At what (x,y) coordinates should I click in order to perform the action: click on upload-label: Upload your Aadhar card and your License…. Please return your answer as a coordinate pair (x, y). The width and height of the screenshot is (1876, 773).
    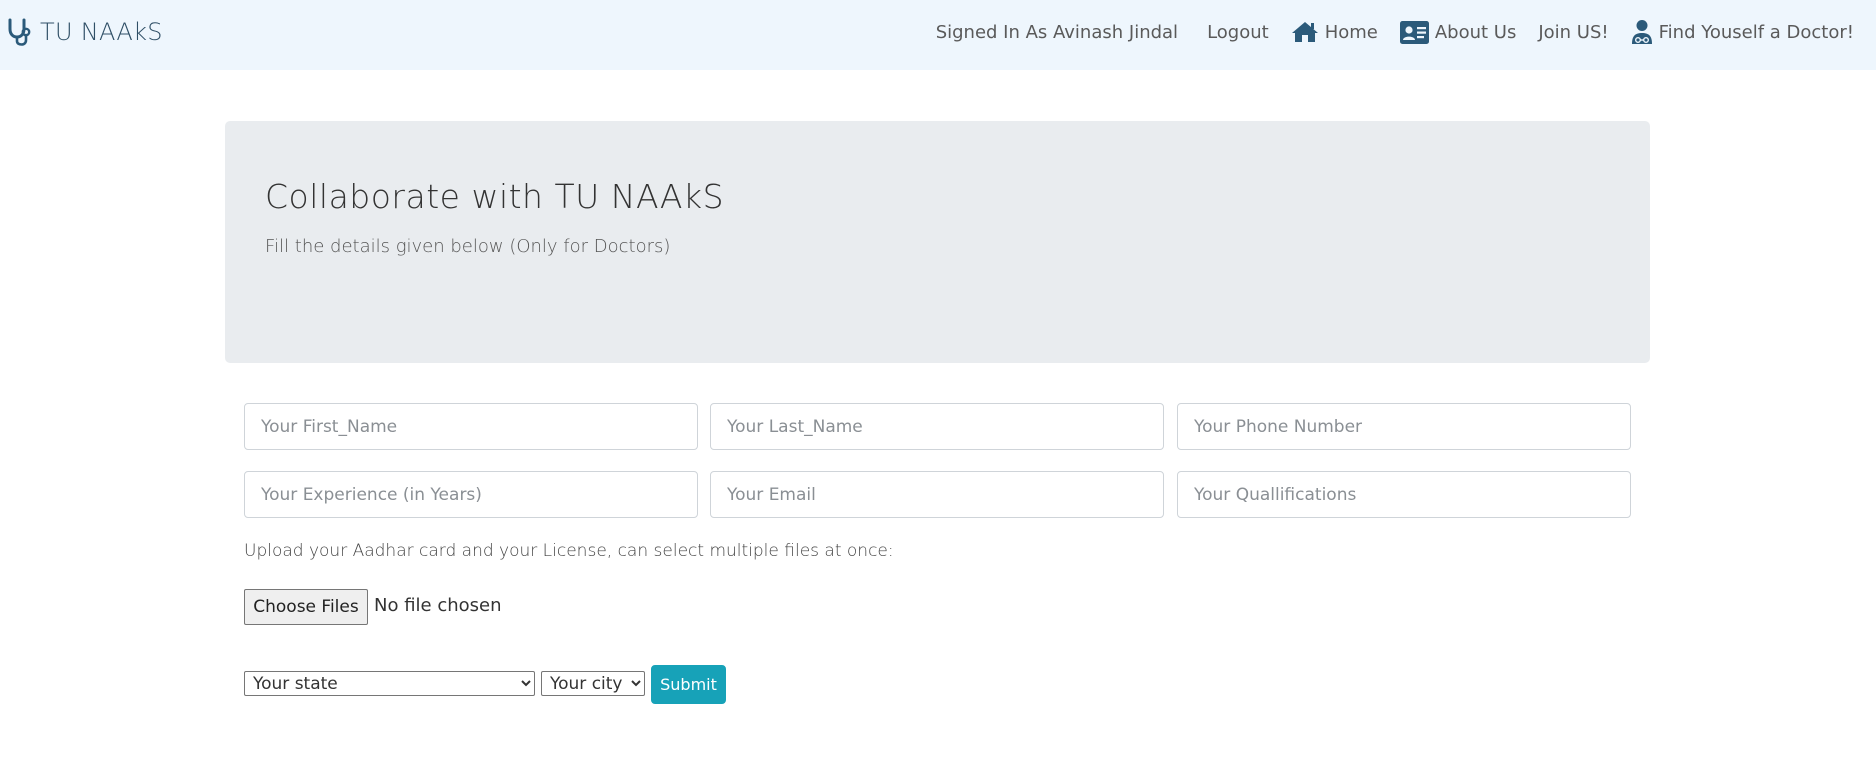
    Looking at the image, I should click on (569, 551).